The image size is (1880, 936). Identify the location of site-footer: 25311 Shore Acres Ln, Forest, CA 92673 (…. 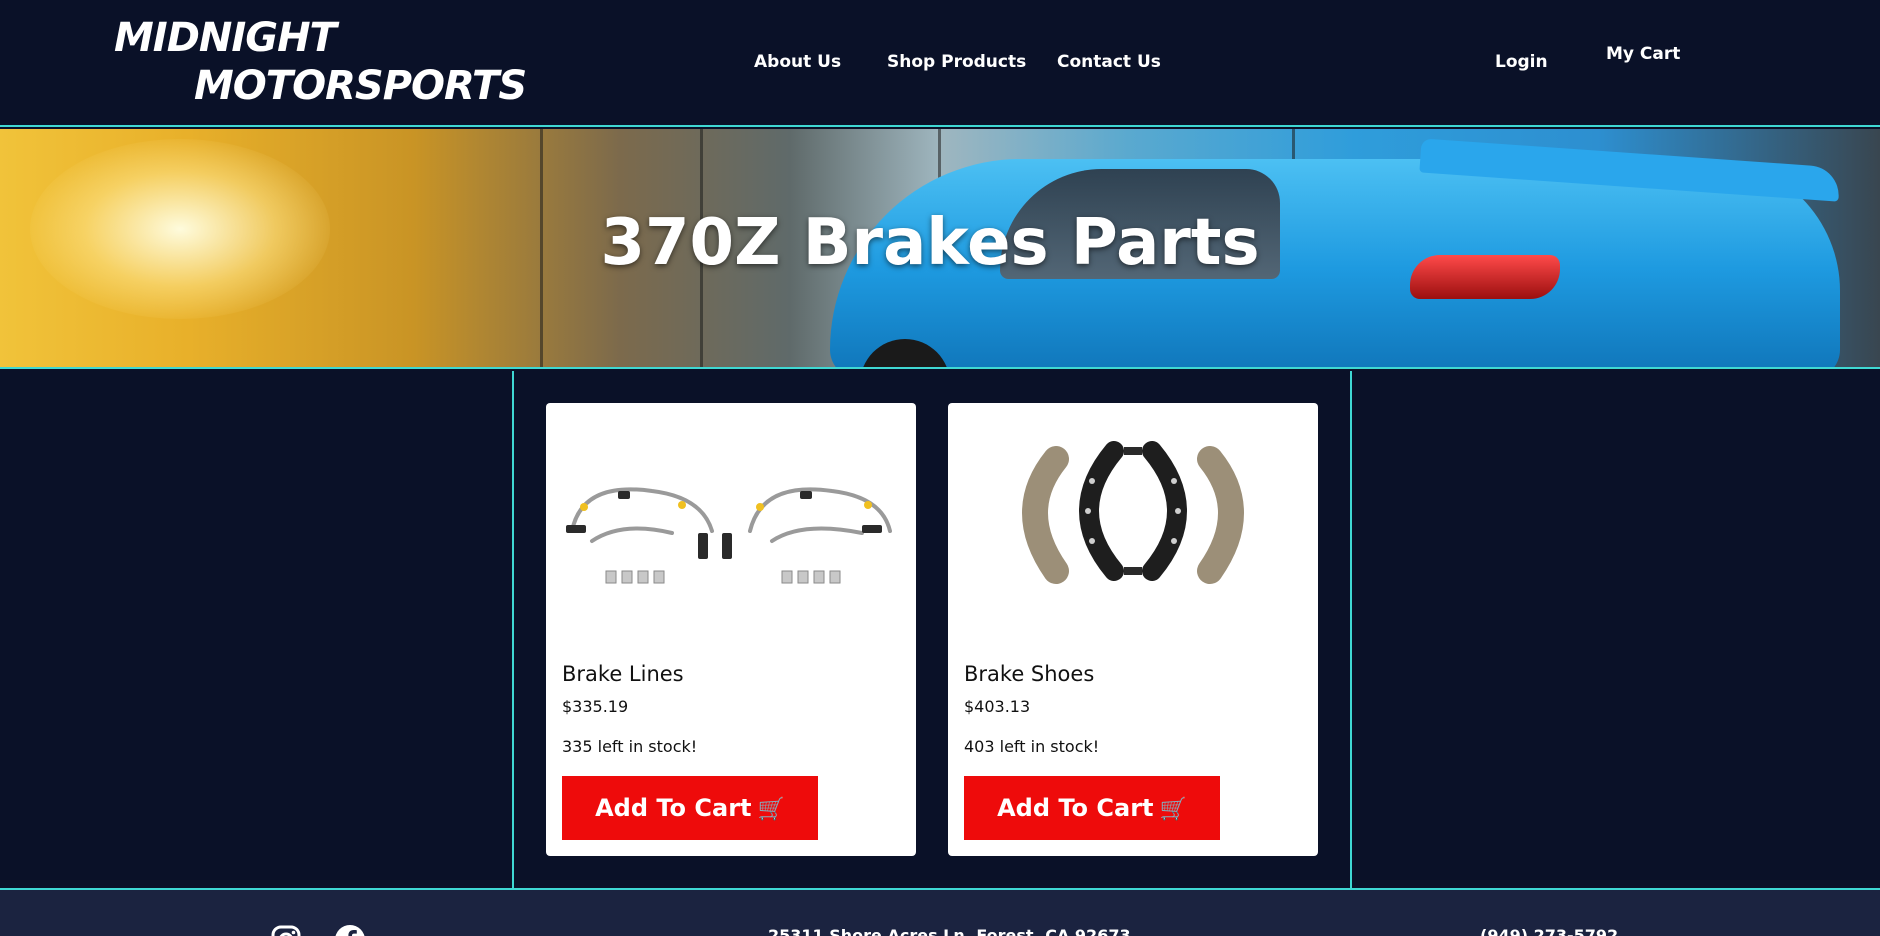
(940, 913).